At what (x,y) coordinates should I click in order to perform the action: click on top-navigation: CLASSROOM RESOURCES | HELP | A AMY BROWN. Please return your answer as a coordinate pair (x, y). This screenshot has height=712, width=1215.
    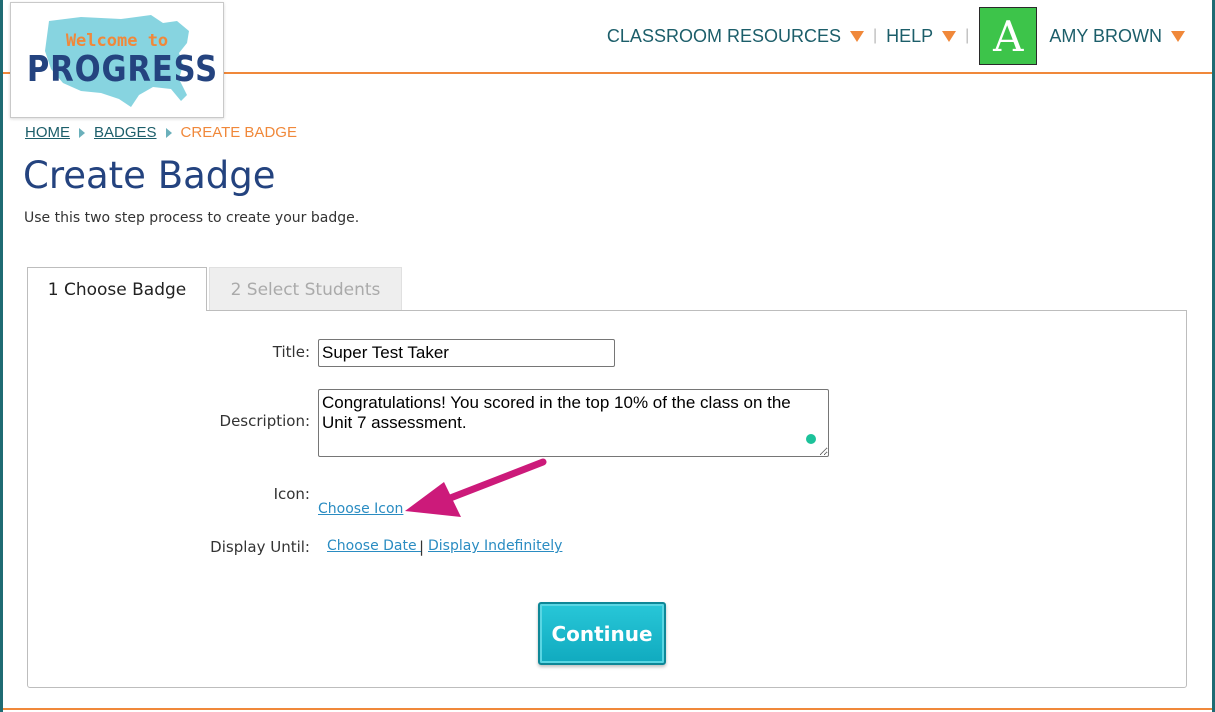
    Looking at the image, I should click on (896, 36).